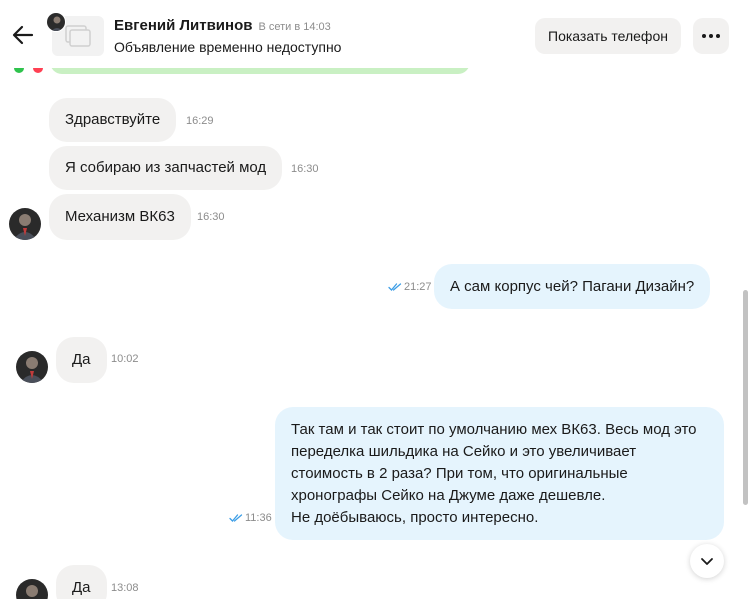  I want to click on message-bubble: Механизм ВК63, so click(120, 217).